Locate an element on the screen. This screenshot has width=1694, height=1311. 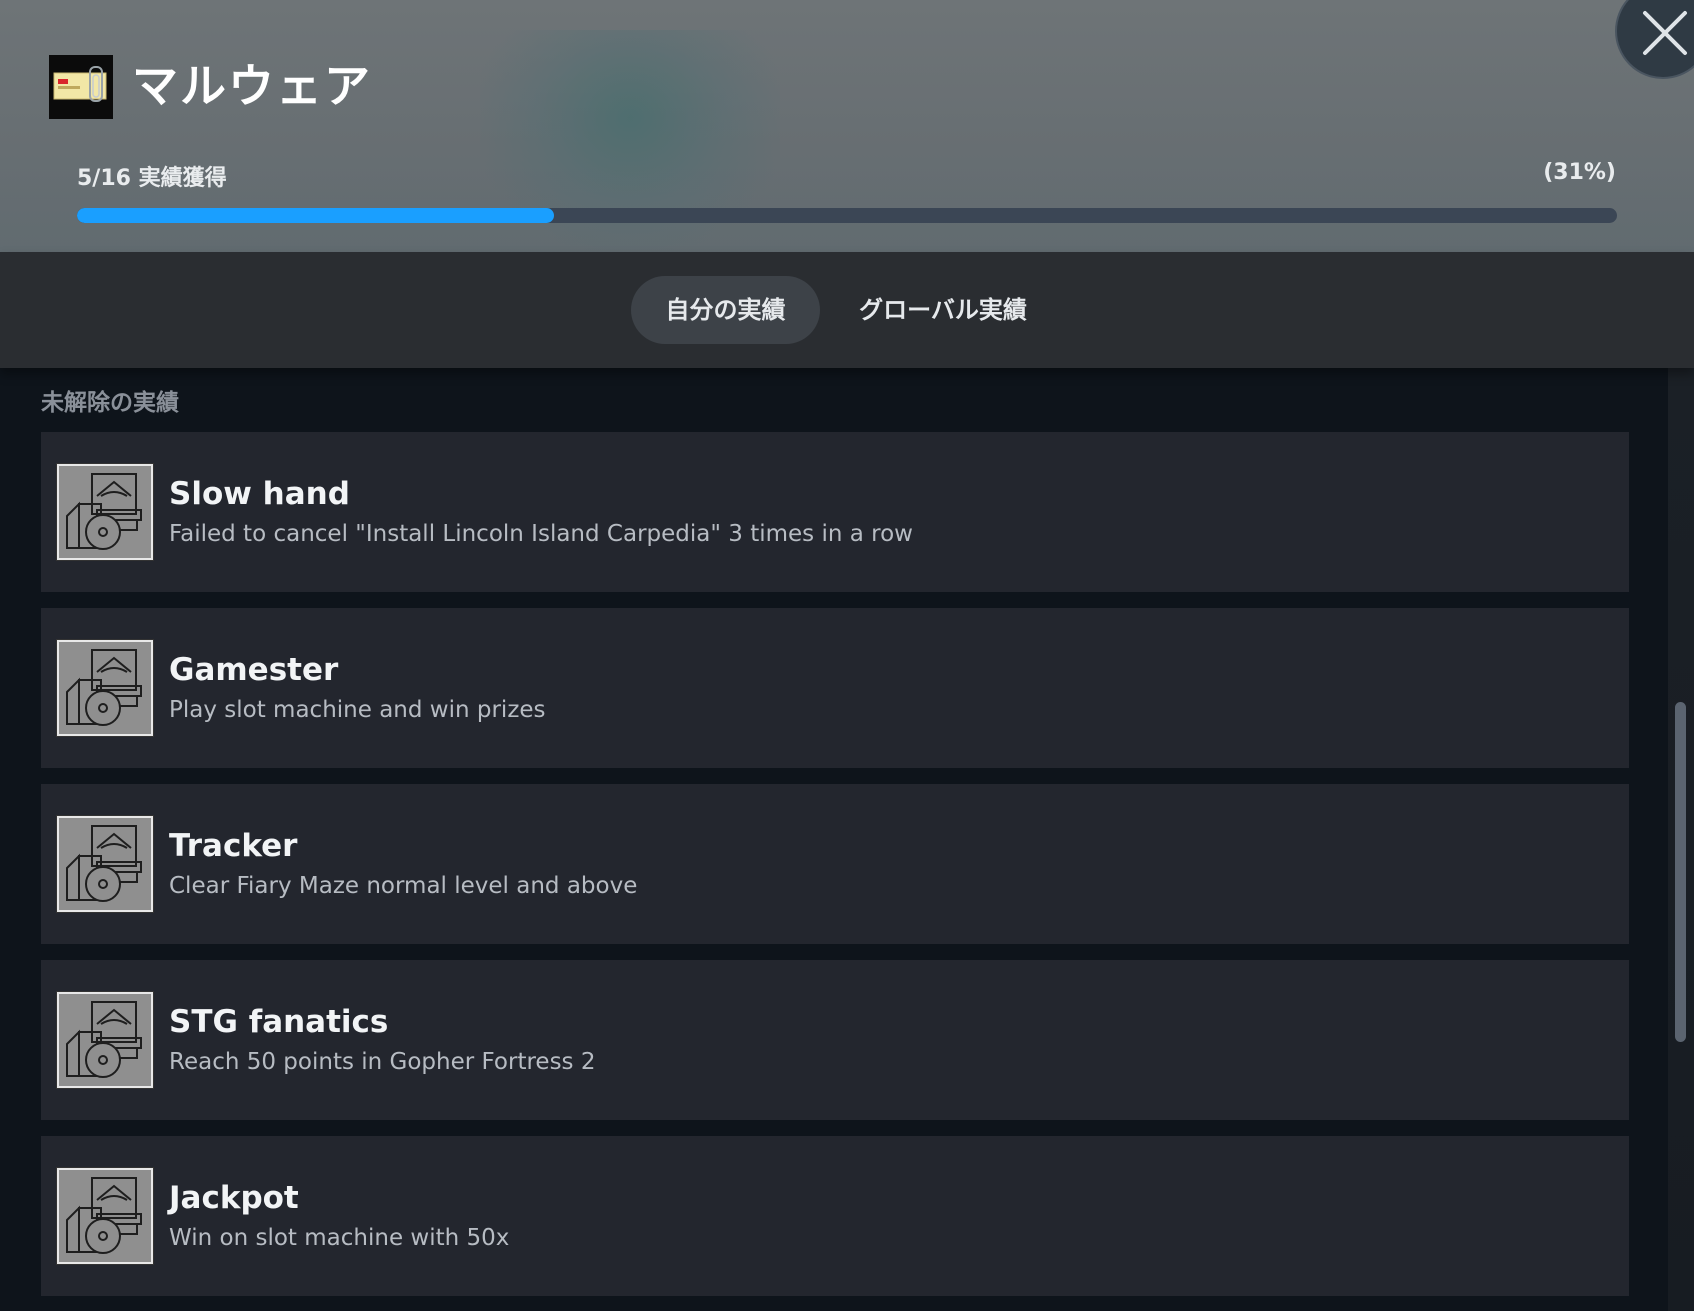
game-title: マルウェア is located at coordinates (252, 86).